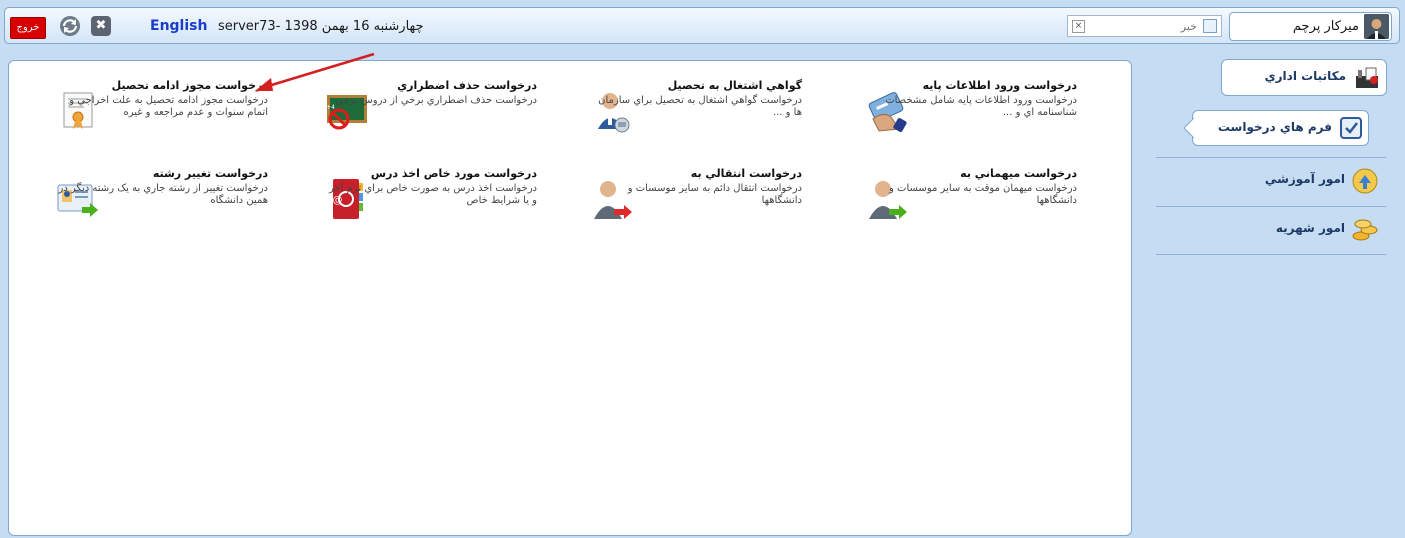  What do you see at coordinates (1310, 228) in the screenshot?
I see `sidebar-item-label: امور شهريه` at bounding box center [1310, 228].